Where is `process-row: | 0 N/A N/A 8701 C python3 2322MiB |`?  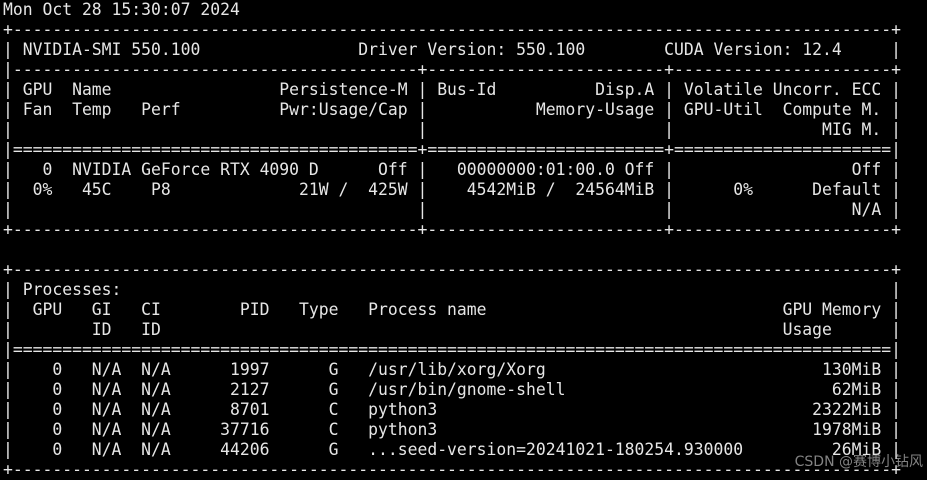 process-row: | 0 N/A N/A 8701 C python3 2322MiB | is located at coordinates (452, 409).